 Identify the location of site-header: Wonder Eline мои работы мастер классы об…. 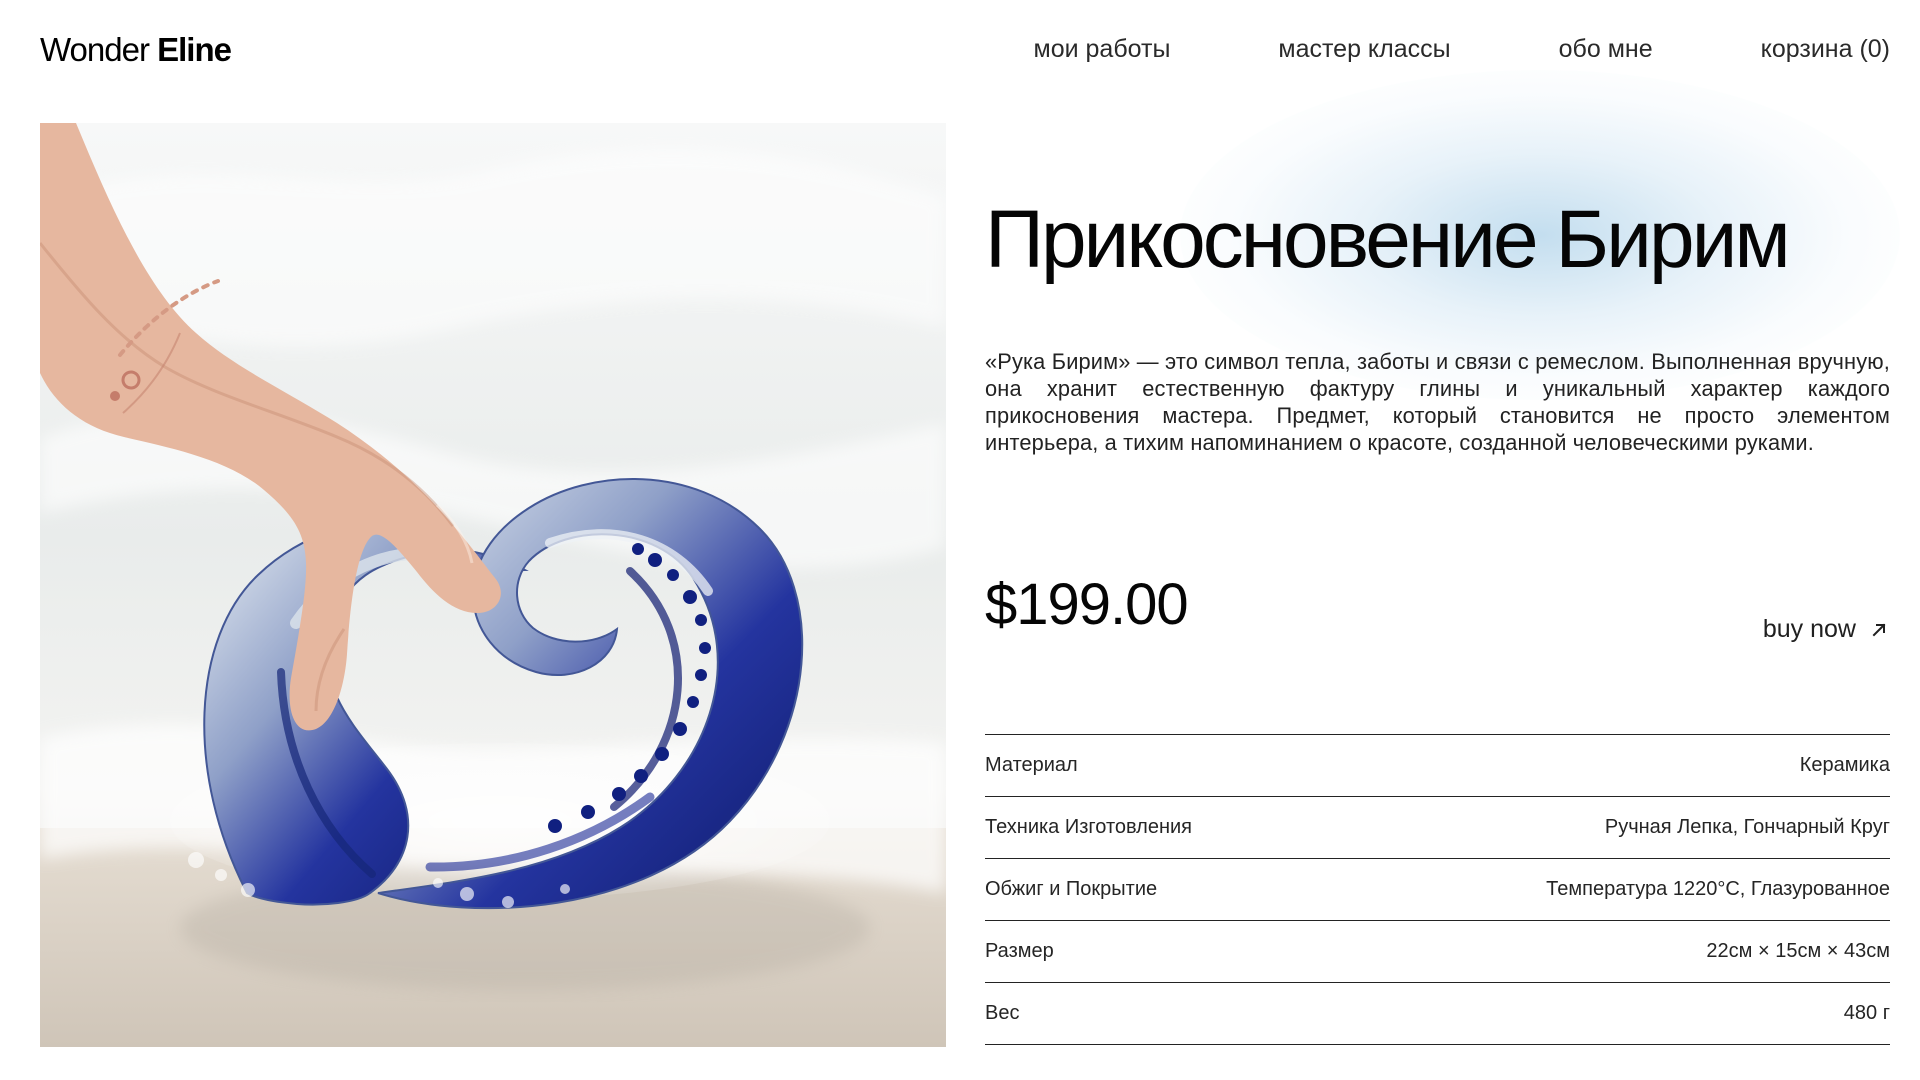
(960, 52).